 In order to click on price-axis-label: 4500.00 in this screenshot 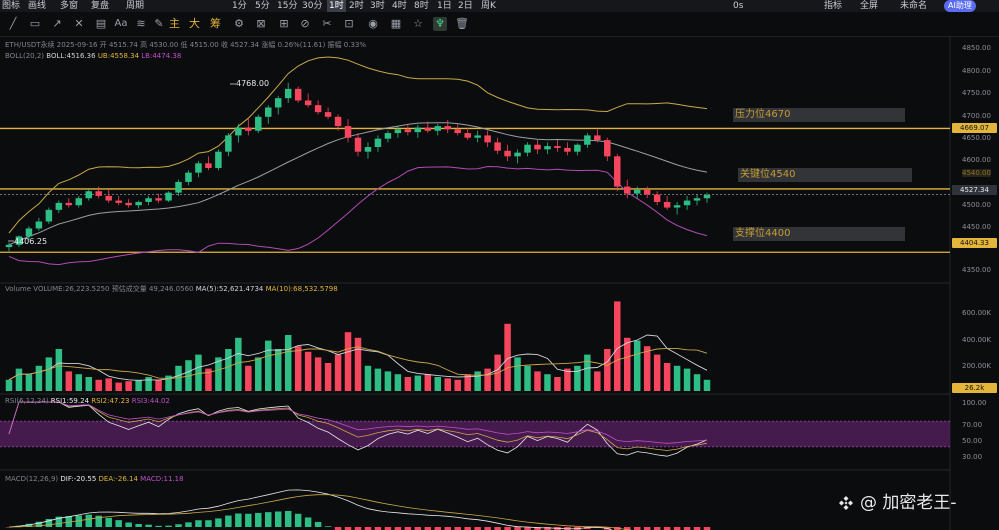, I will do `click(976, 205)`.